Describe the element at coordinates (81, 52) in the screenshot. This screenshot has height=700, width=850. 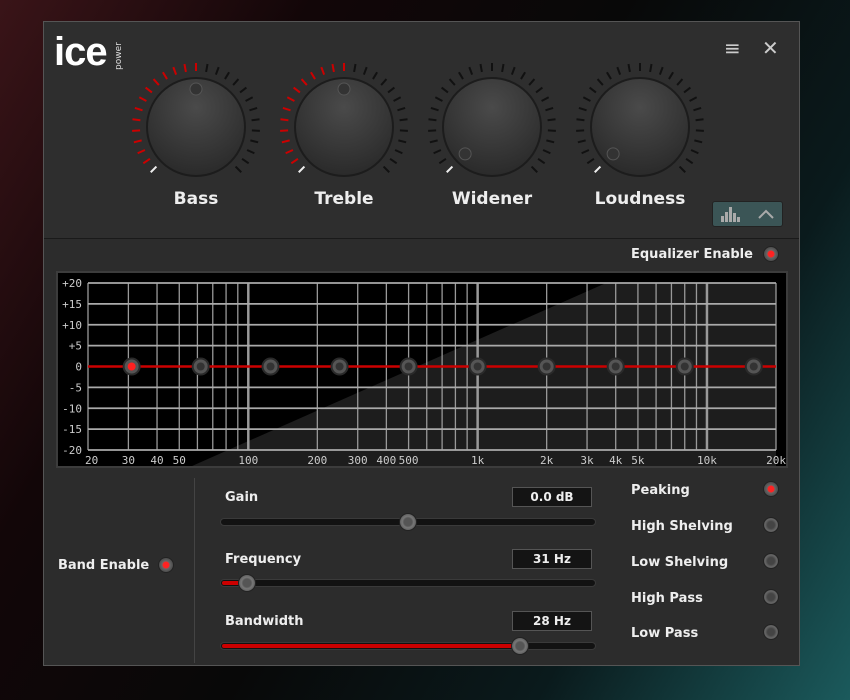
I see `logo: ice` at that location.